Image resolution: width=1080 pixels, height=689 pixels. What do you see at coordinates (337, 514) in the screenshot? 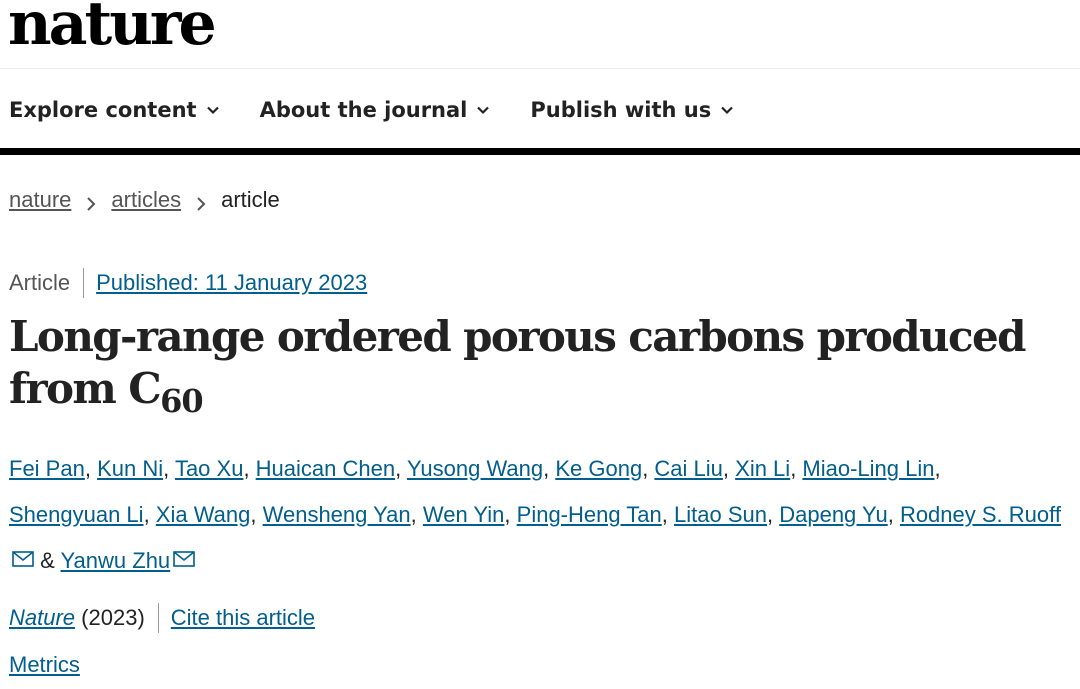
I see `author-link: Wensheng Yan` at bounding box center [337, 514].